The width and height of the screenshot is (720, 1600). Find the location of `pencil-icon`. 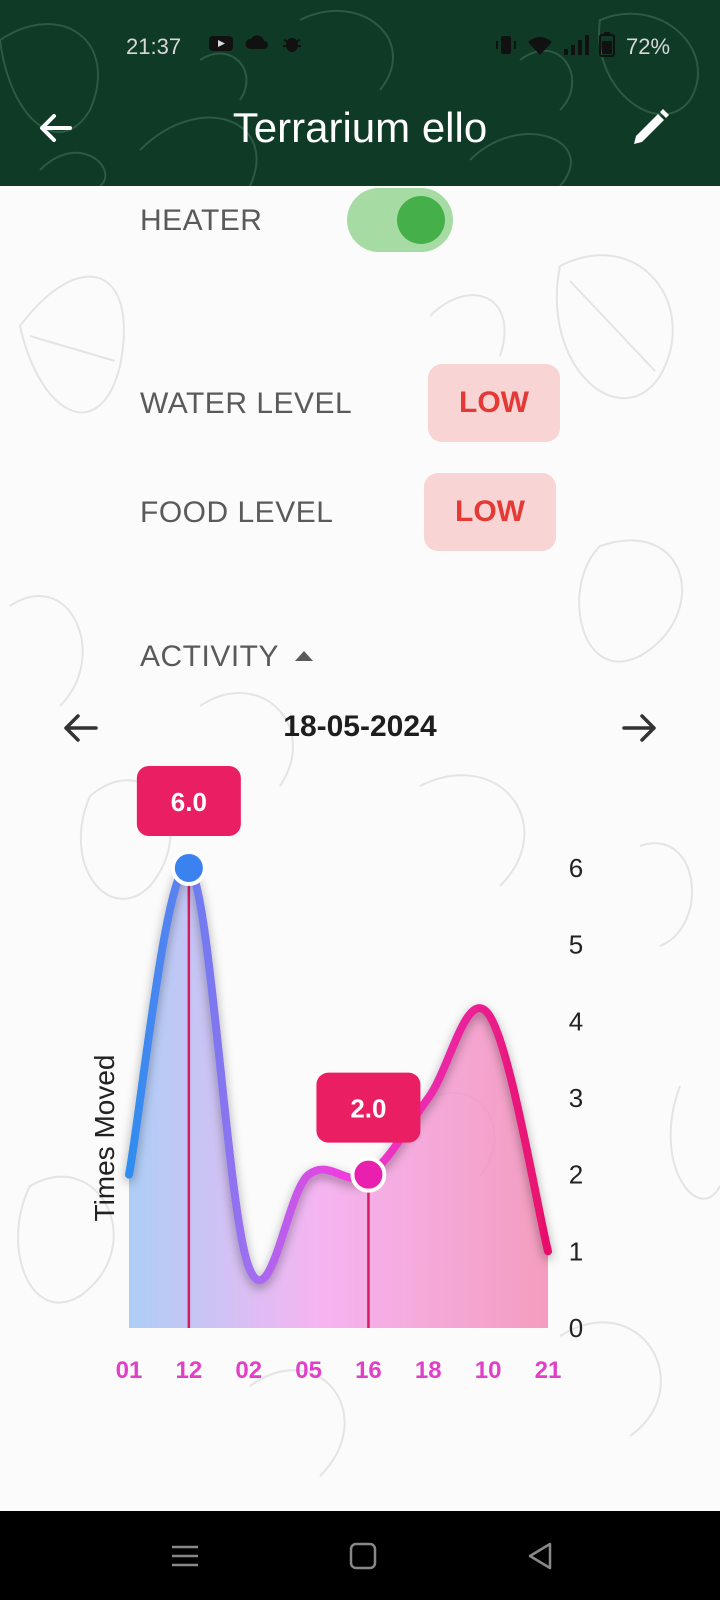

pencil-icon is located at coordinates (651, 126).